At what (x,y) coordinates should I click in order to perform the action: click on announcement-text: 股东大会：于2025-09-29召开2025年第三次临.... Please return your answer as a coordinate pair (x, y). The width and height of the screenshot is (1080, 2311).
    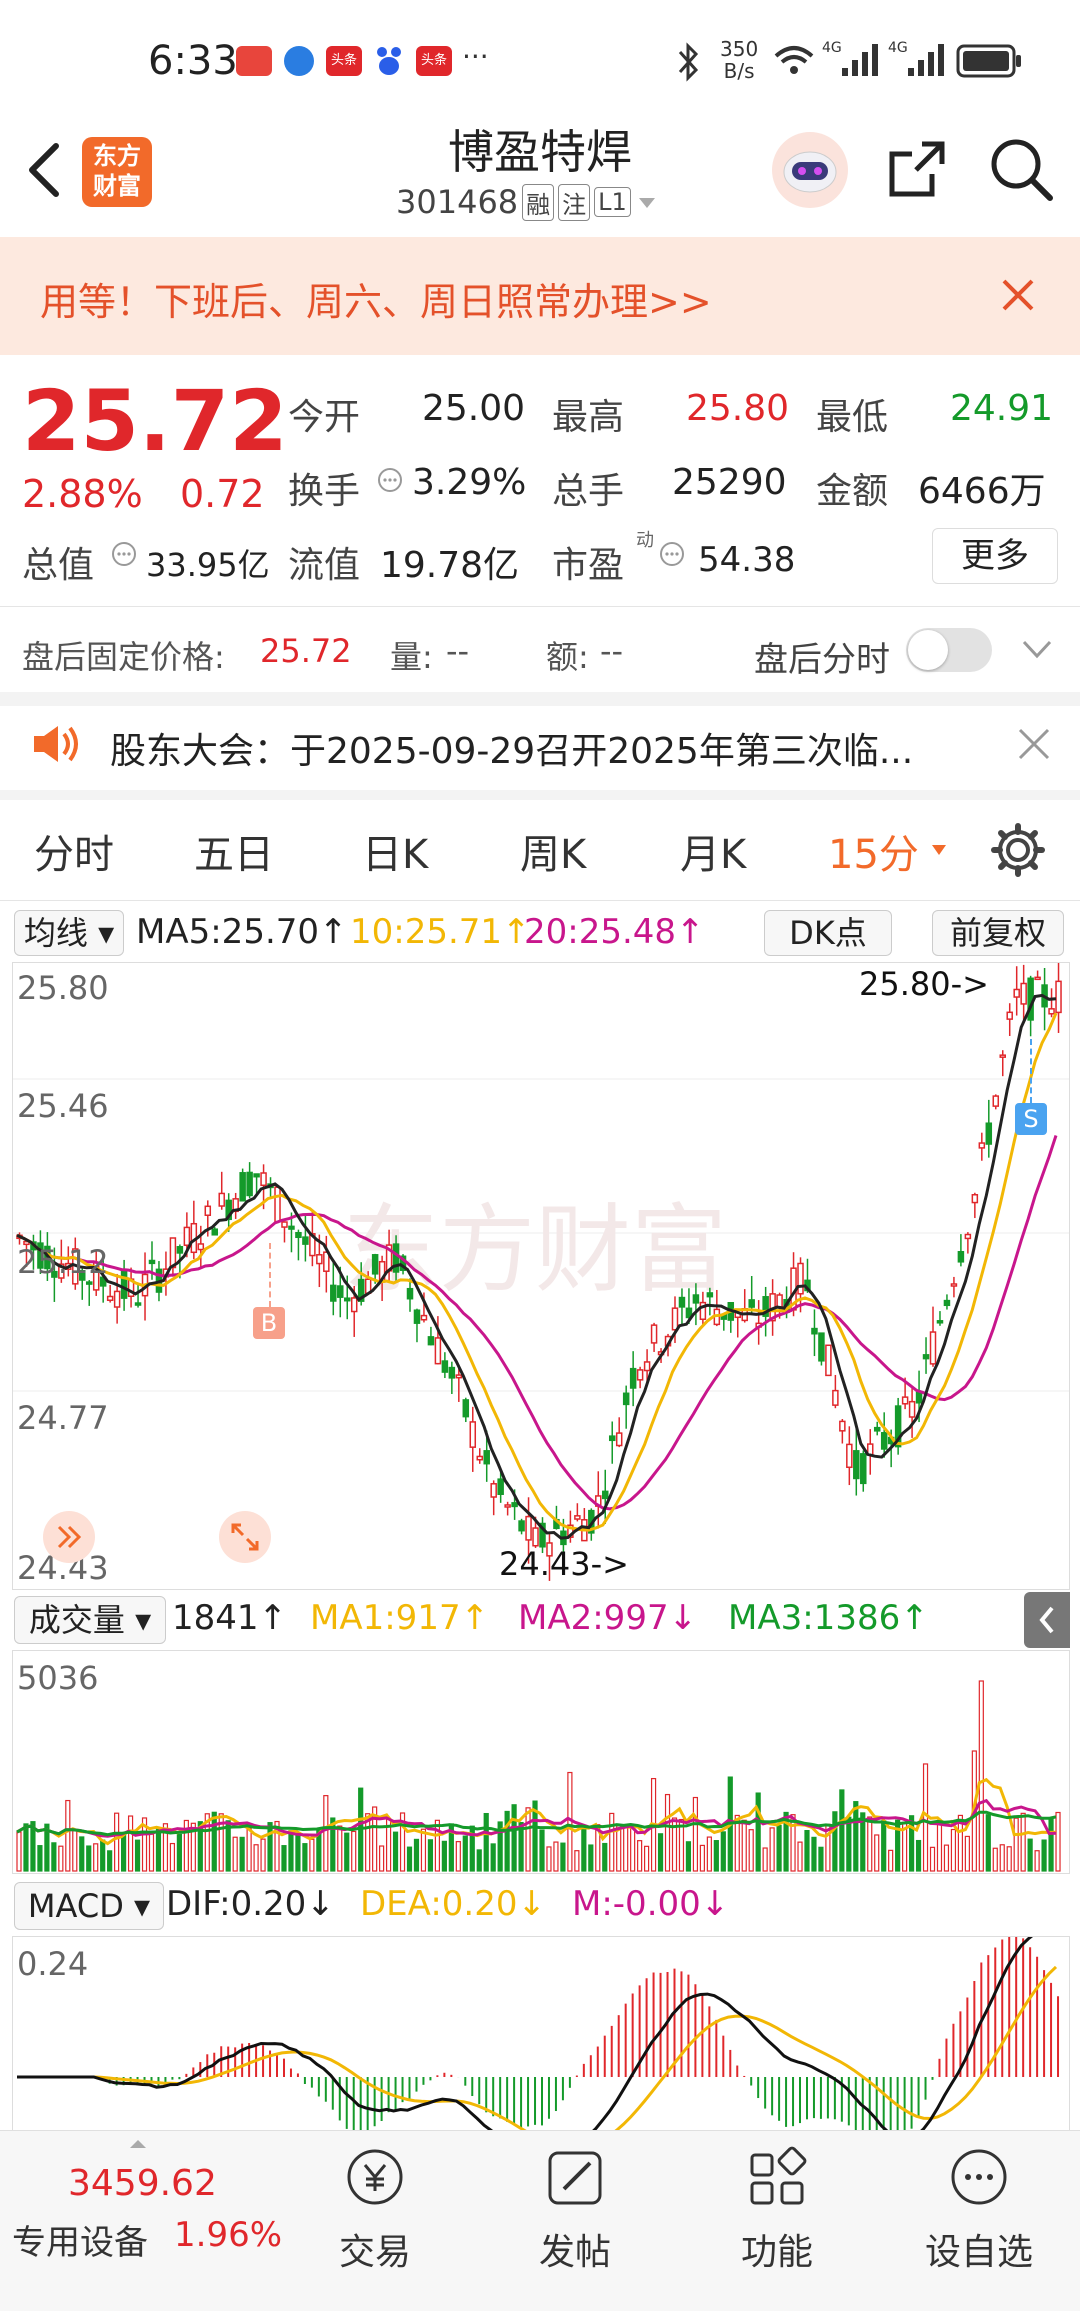
    Looking at the image, I should click on (511, 748).